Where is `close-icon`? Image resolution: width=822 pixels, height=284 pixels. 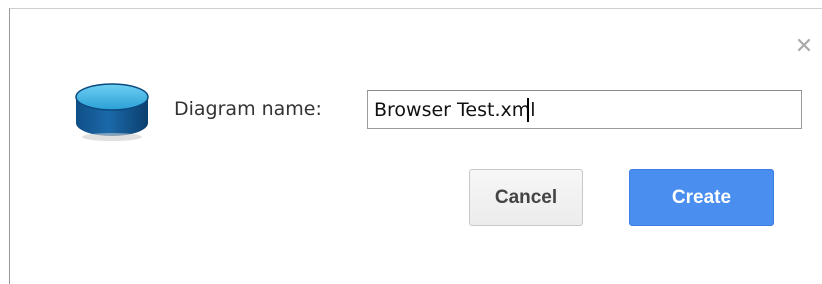 close-icon is located at coordinates (804, 45).